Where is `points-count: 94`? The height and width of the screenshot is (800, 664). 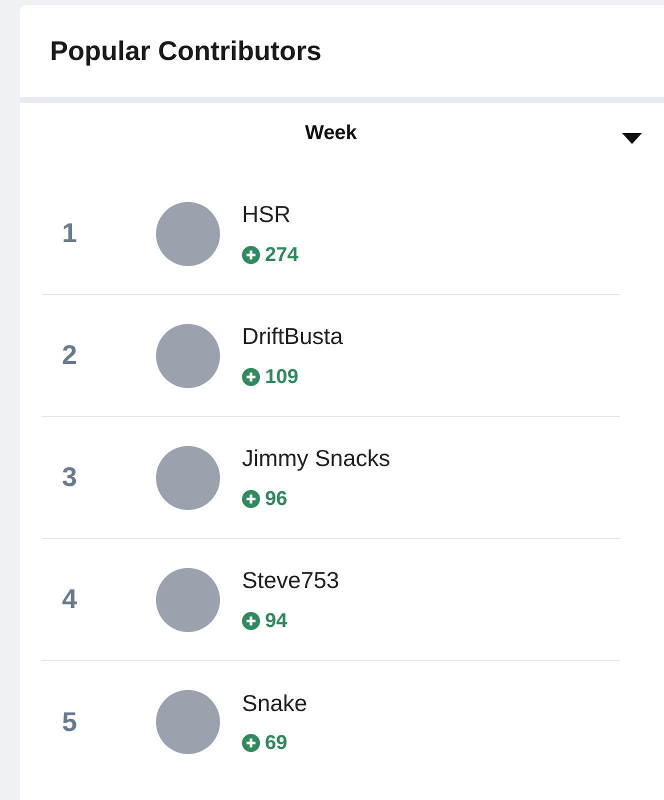
points-count: 94 is located at coordinates (276, 621).